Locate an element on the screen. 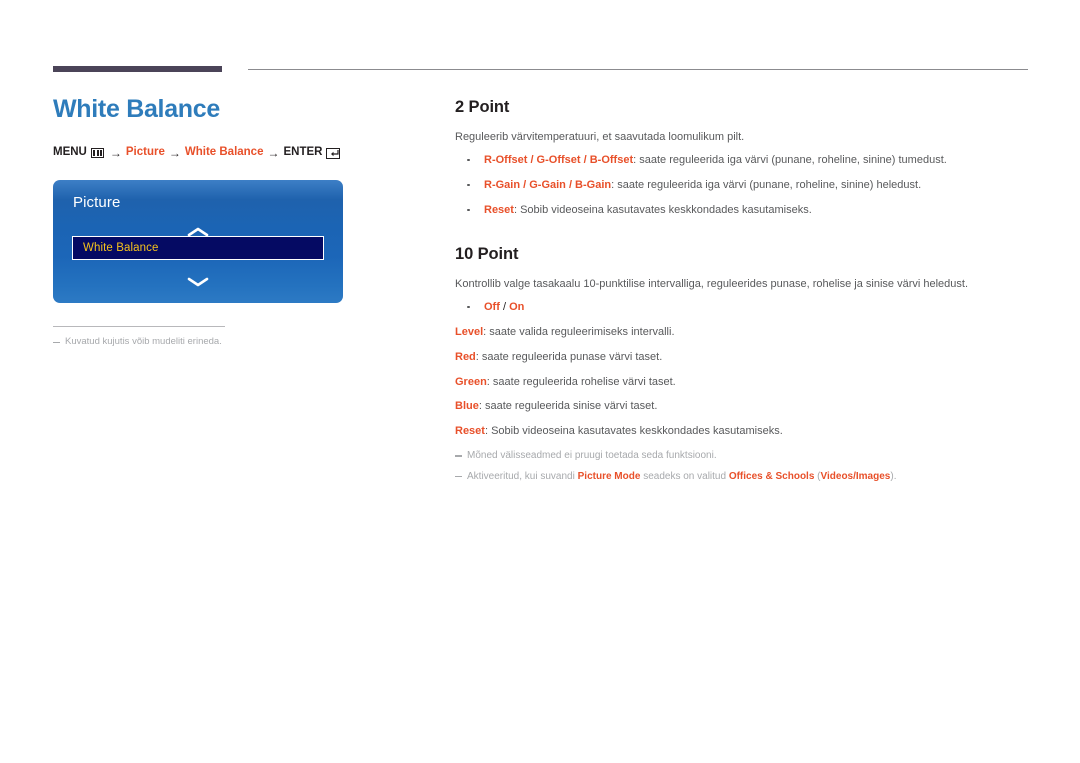  osd-selected-item-label: White Balance is located at coordinates (121, 248).